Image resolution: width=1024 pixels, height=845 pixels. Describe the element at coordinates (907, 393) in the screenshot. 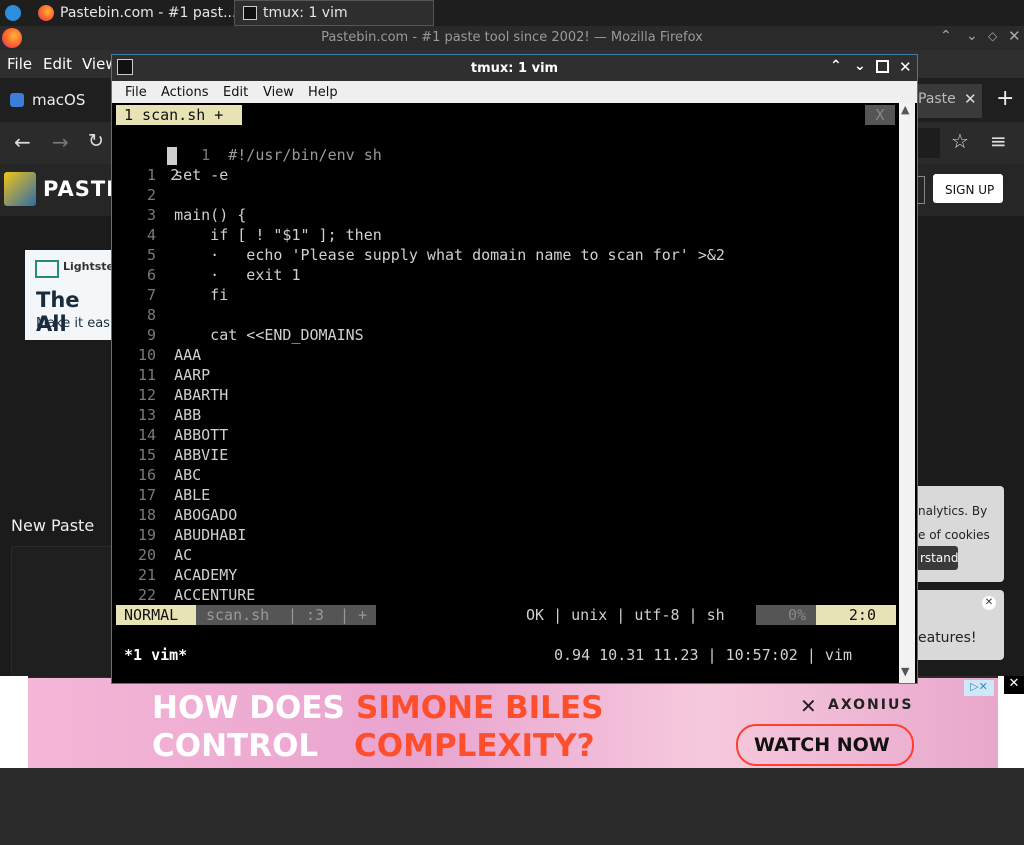

I see `terminal-scrollbar: ▲ ▼` at that location.